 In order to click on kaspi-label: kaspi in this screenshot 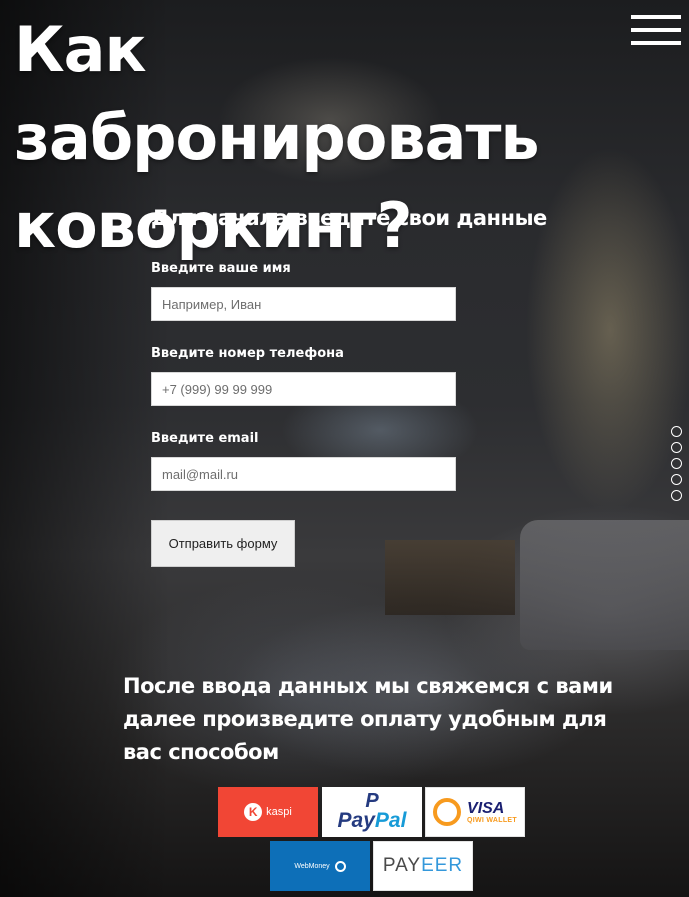, I will do `click(279, 812)`.